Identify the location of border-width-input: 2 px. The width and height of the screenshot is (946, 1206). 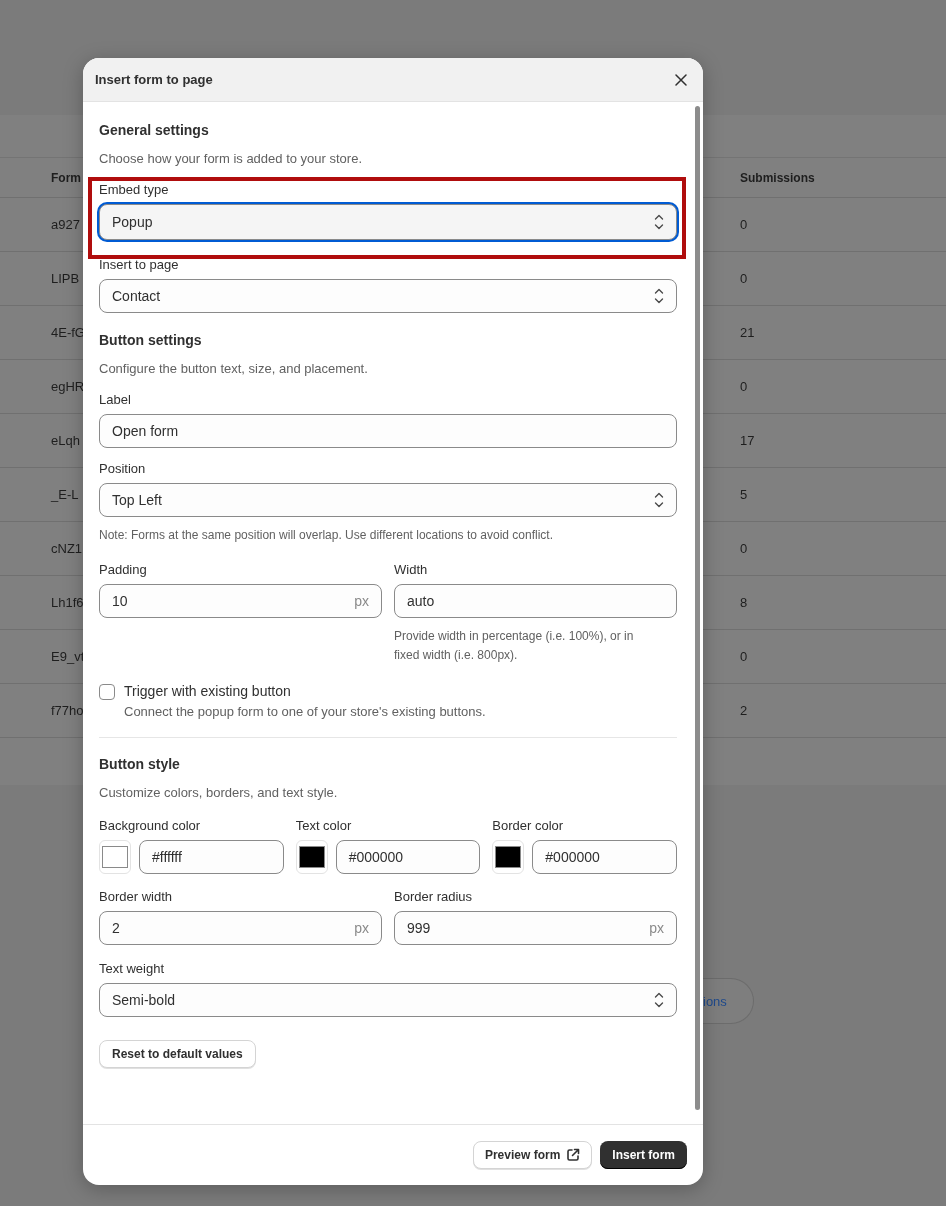
(240, 928).